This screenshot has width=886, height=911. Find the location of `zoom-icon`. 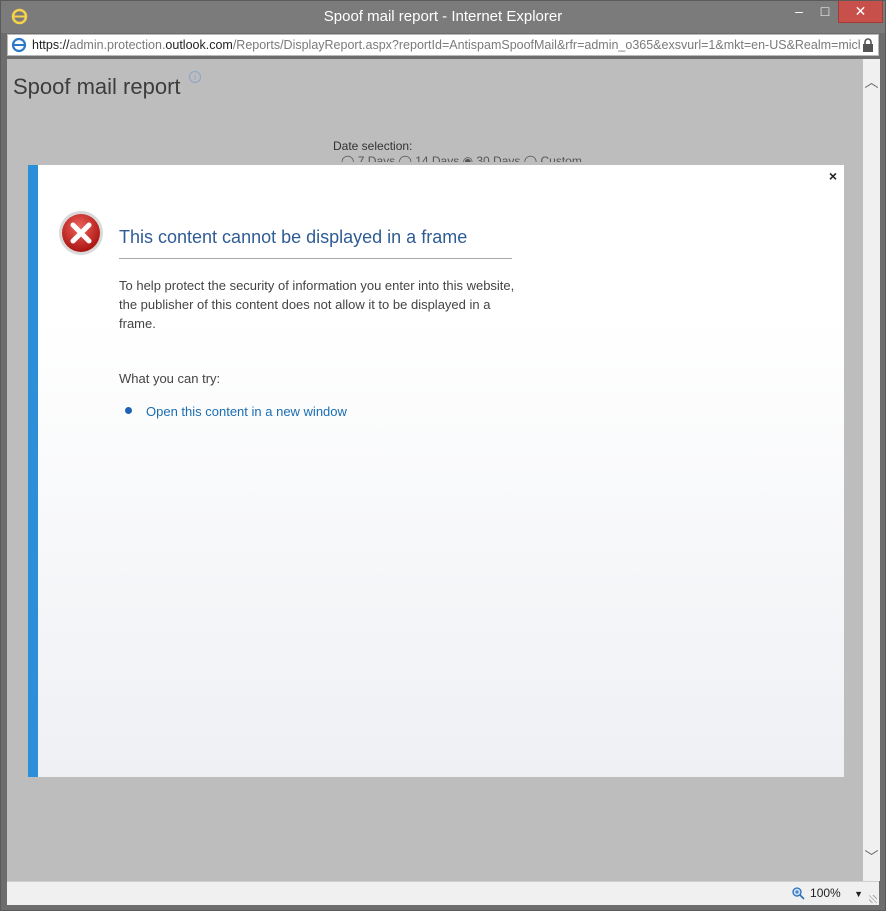

zoom-icon is located at coordinates (798, 893).